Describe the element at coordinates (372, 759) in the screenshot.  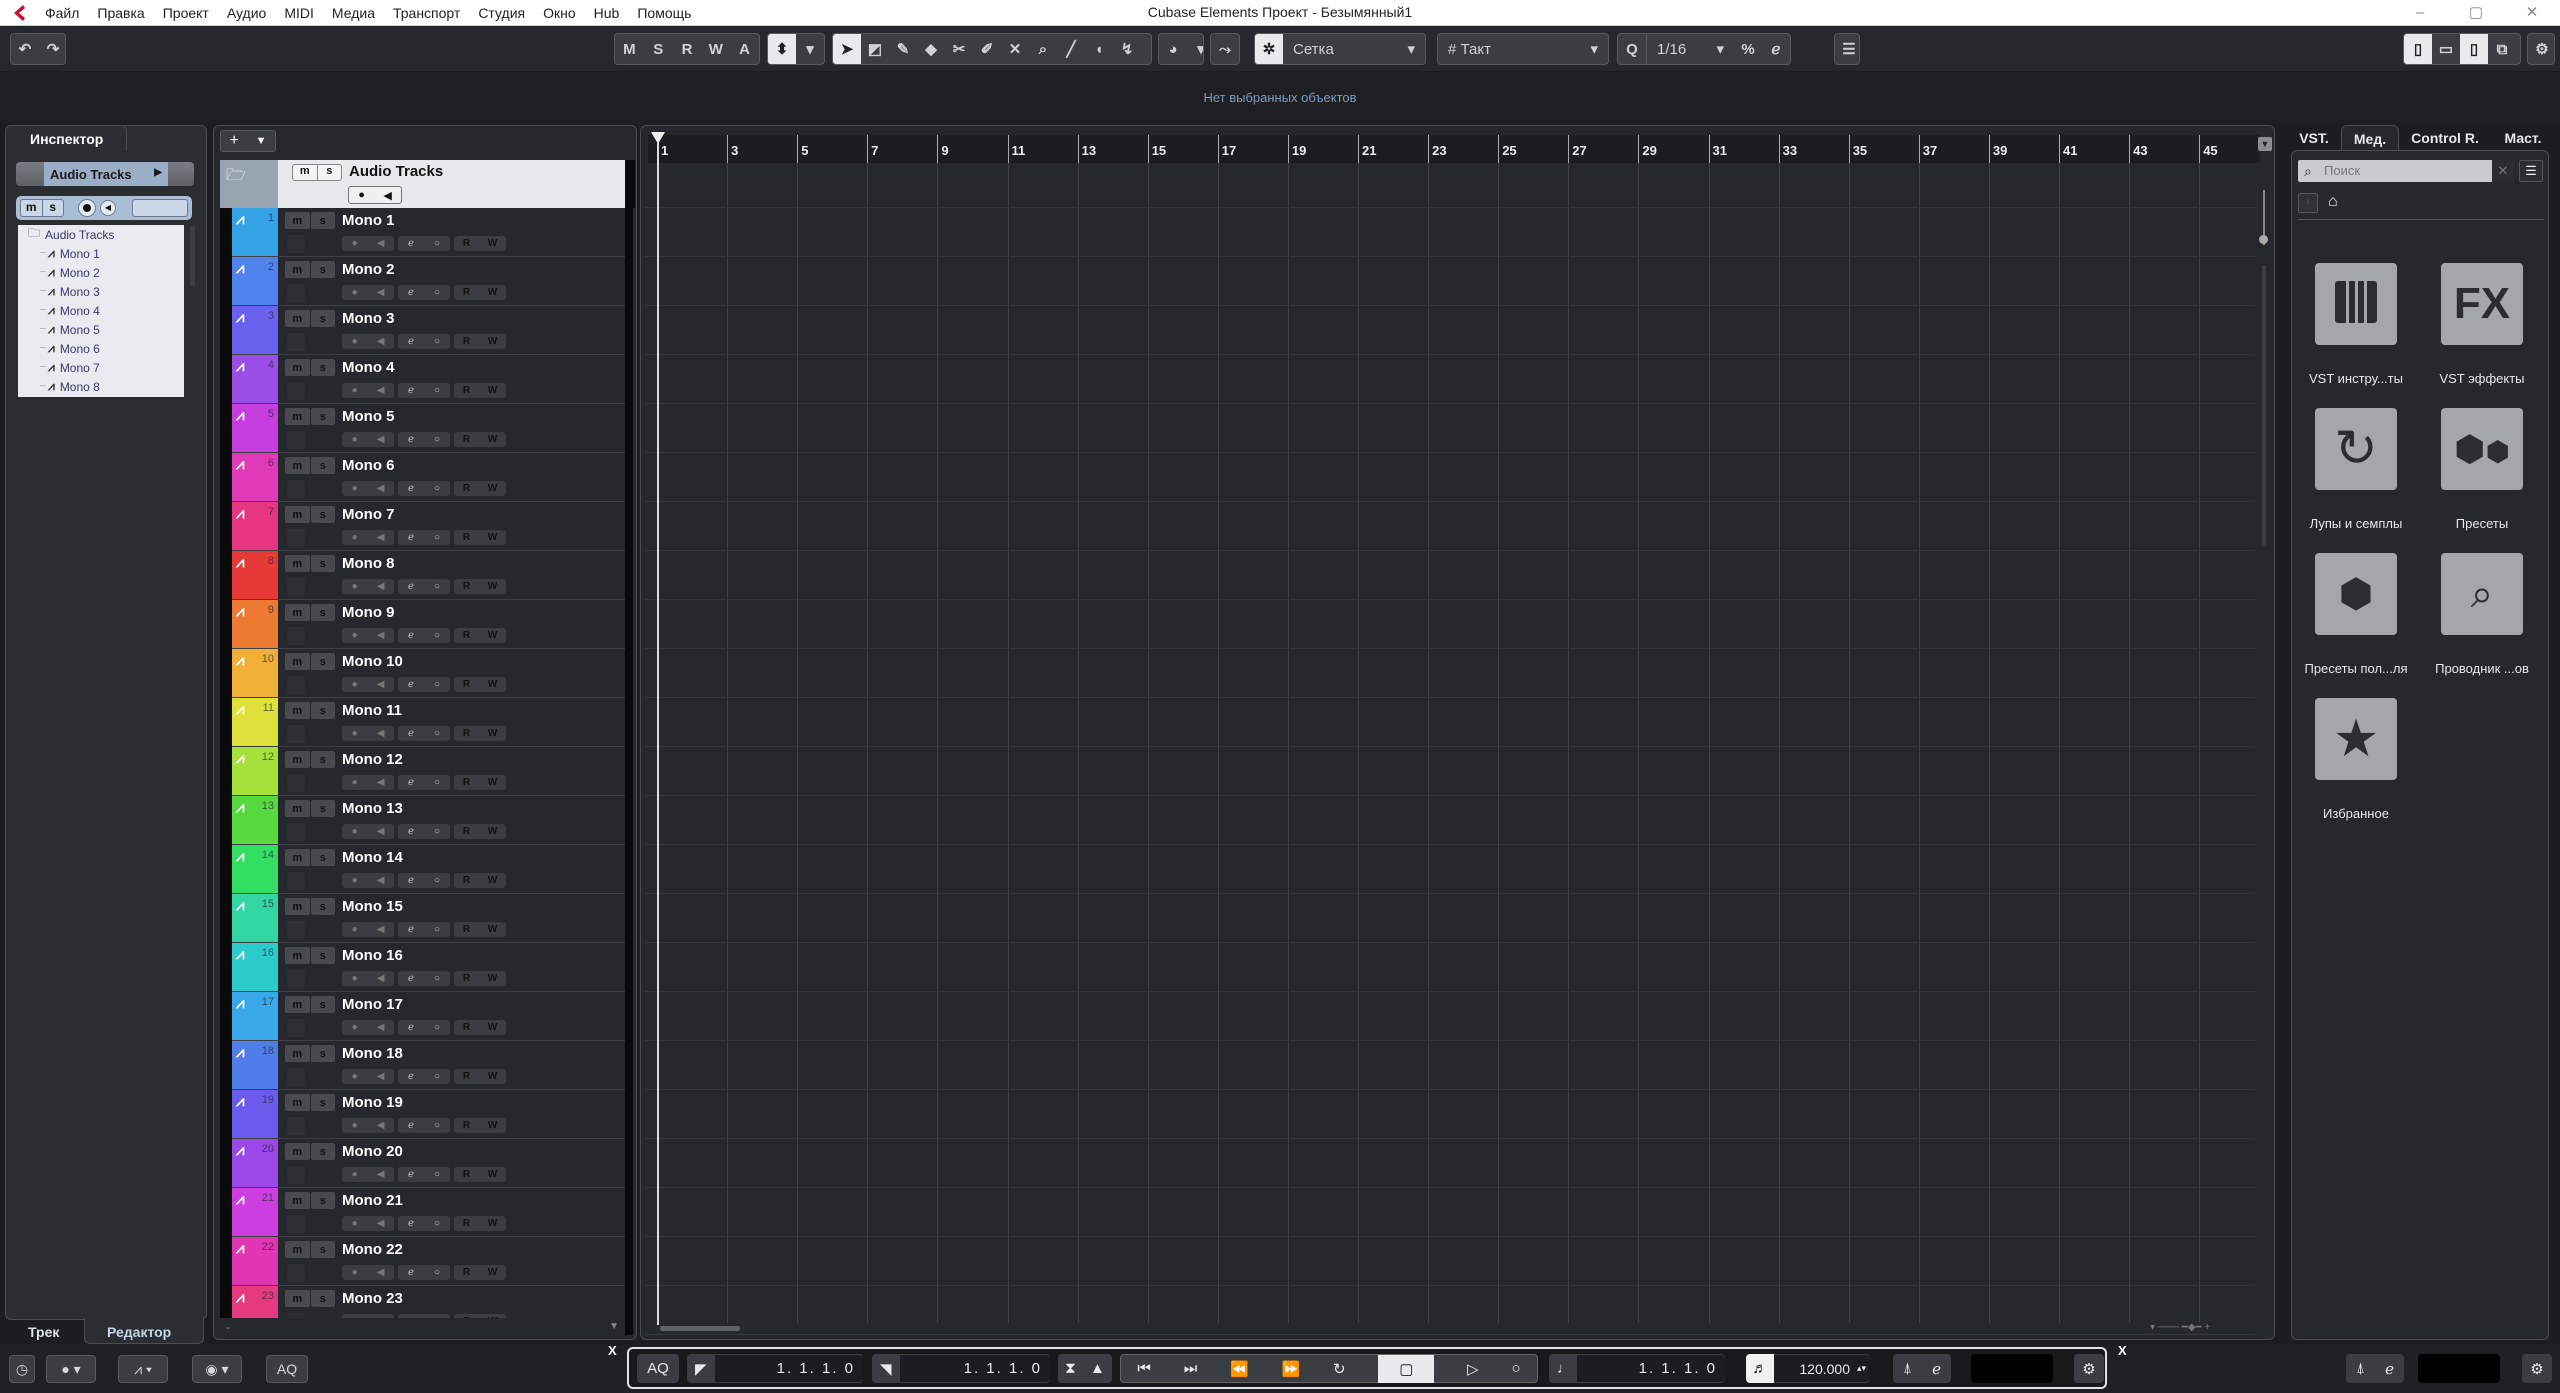
I see `track-name: Mono 12` at that location.